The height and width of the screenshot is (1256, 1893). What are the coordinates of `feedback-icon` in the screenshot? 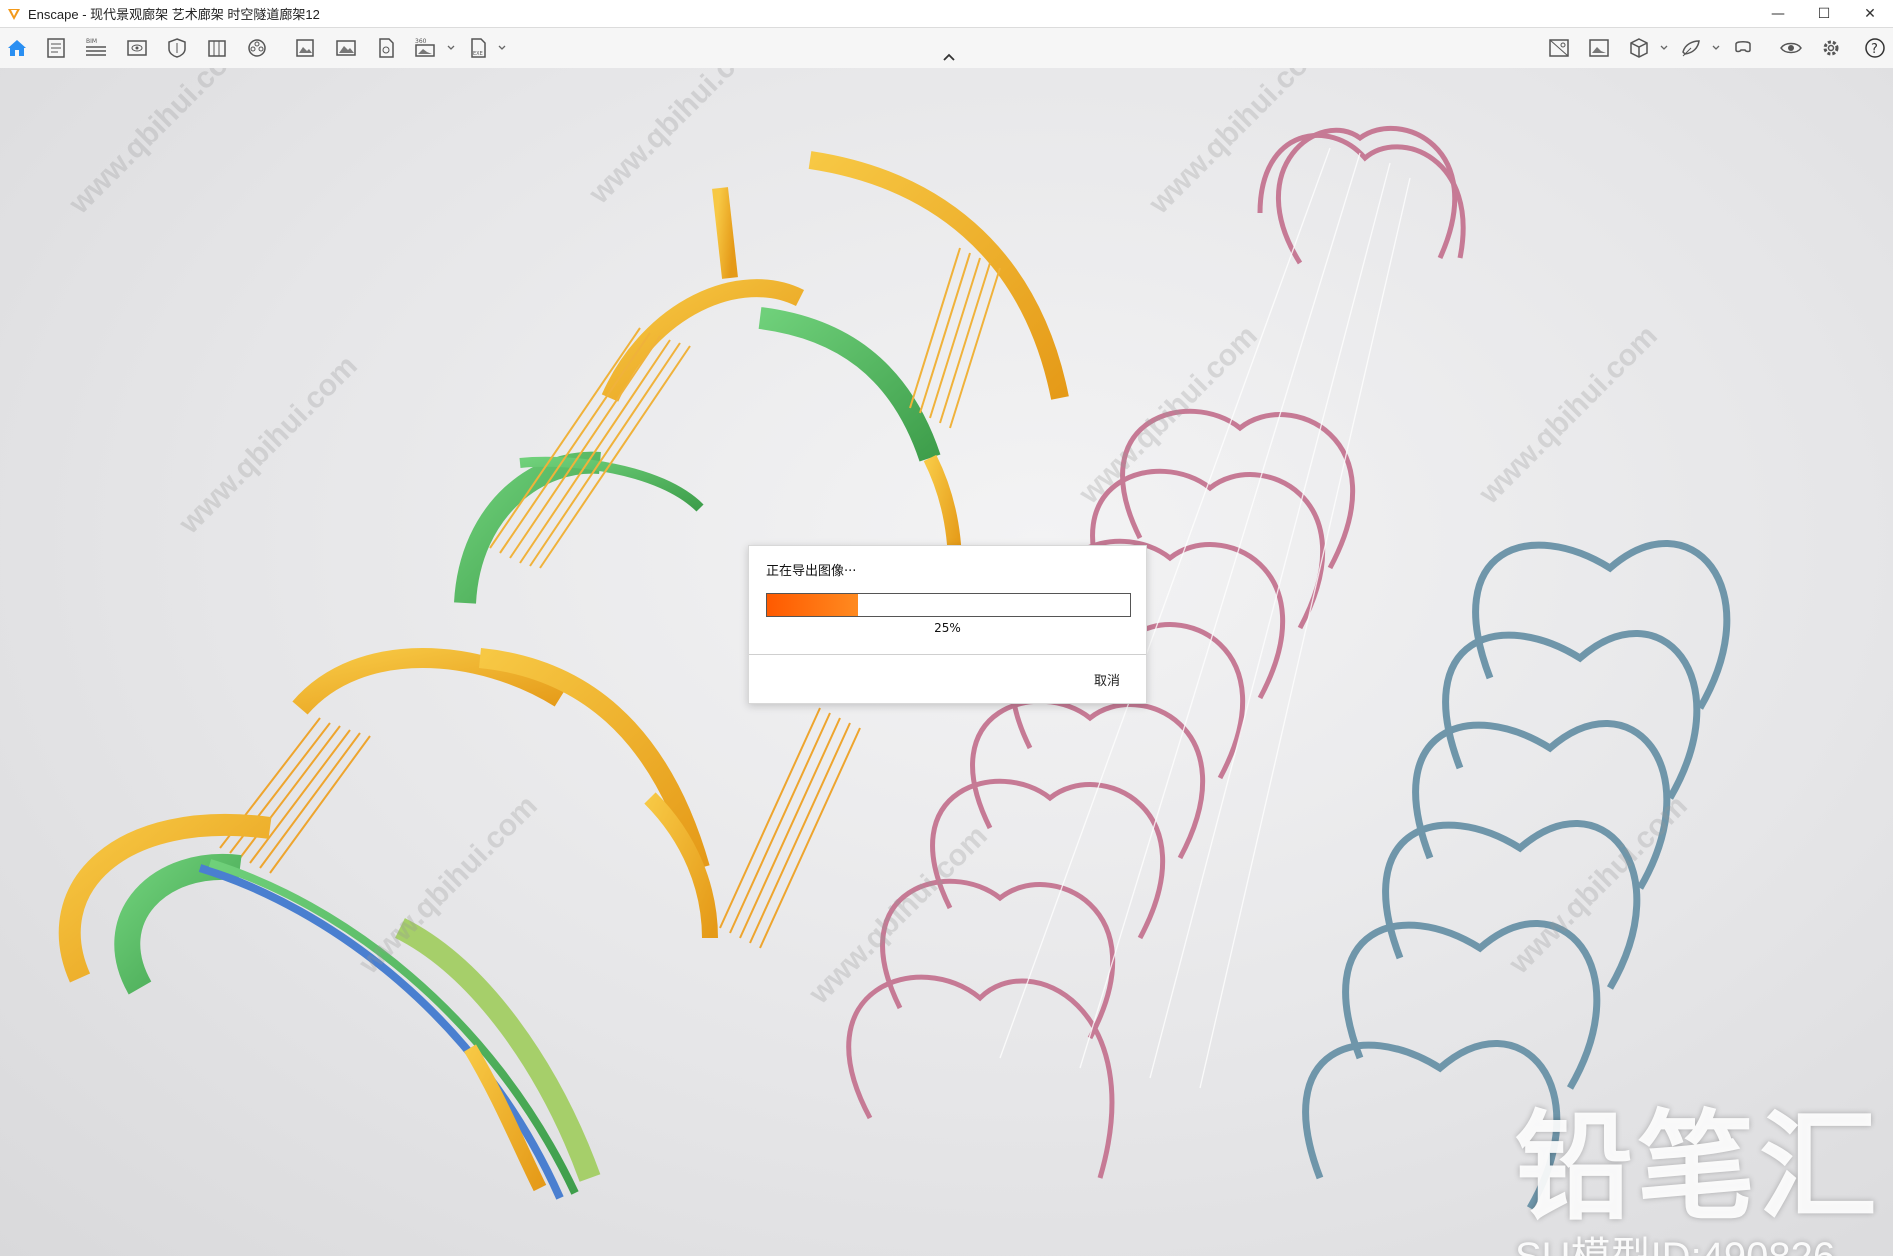 It's located at (1691, 48).